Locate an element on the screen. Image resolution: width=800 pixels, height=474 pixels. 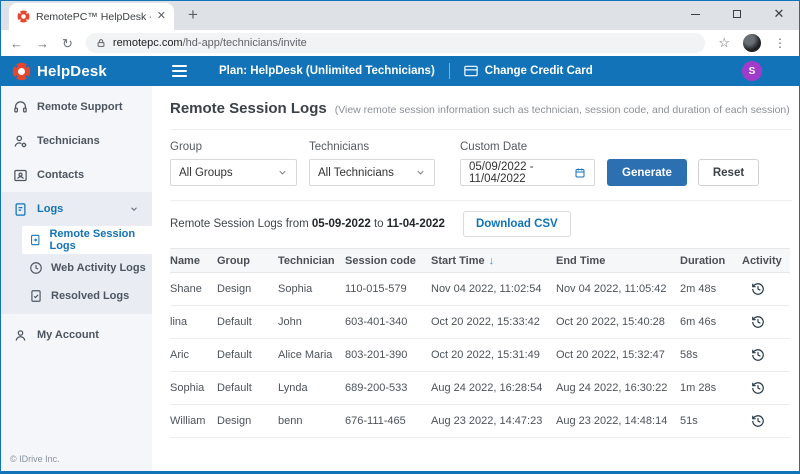
logs-document-icon is located at coordinates (20, 209).